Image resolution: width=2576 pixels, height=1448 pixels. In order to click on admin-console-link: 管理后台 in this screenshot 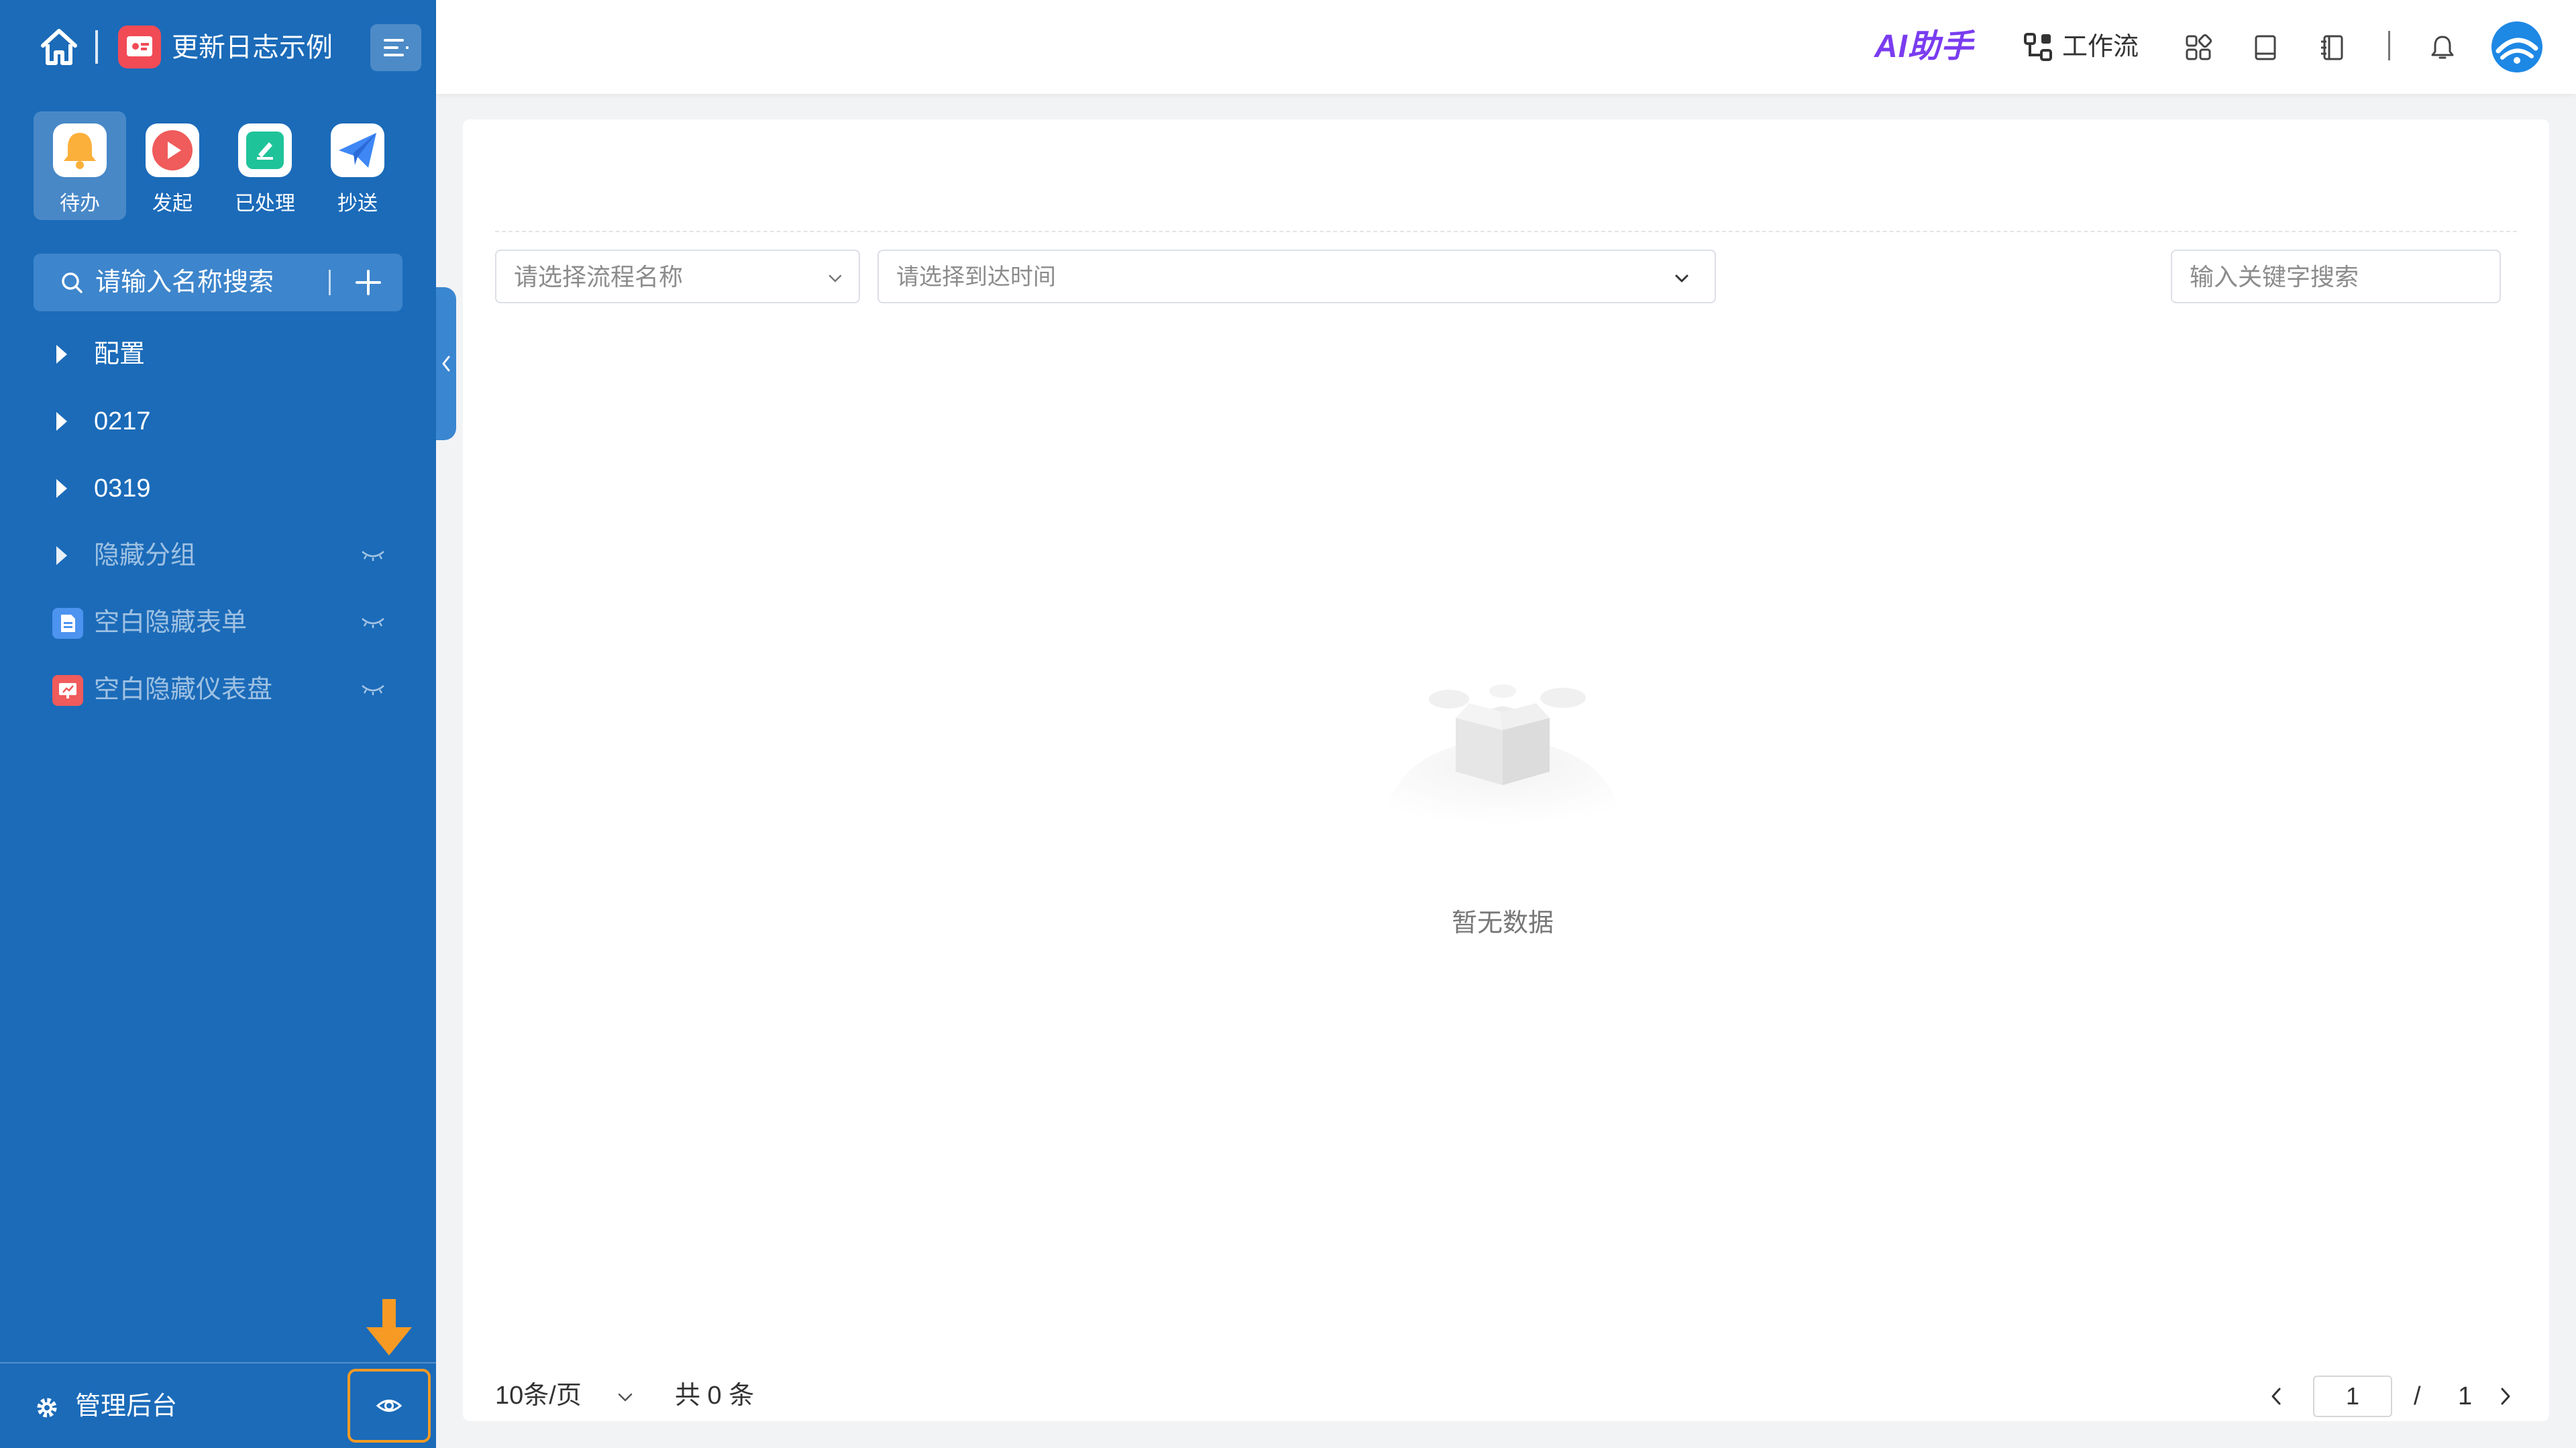, I will do `click(126, 1406)`.